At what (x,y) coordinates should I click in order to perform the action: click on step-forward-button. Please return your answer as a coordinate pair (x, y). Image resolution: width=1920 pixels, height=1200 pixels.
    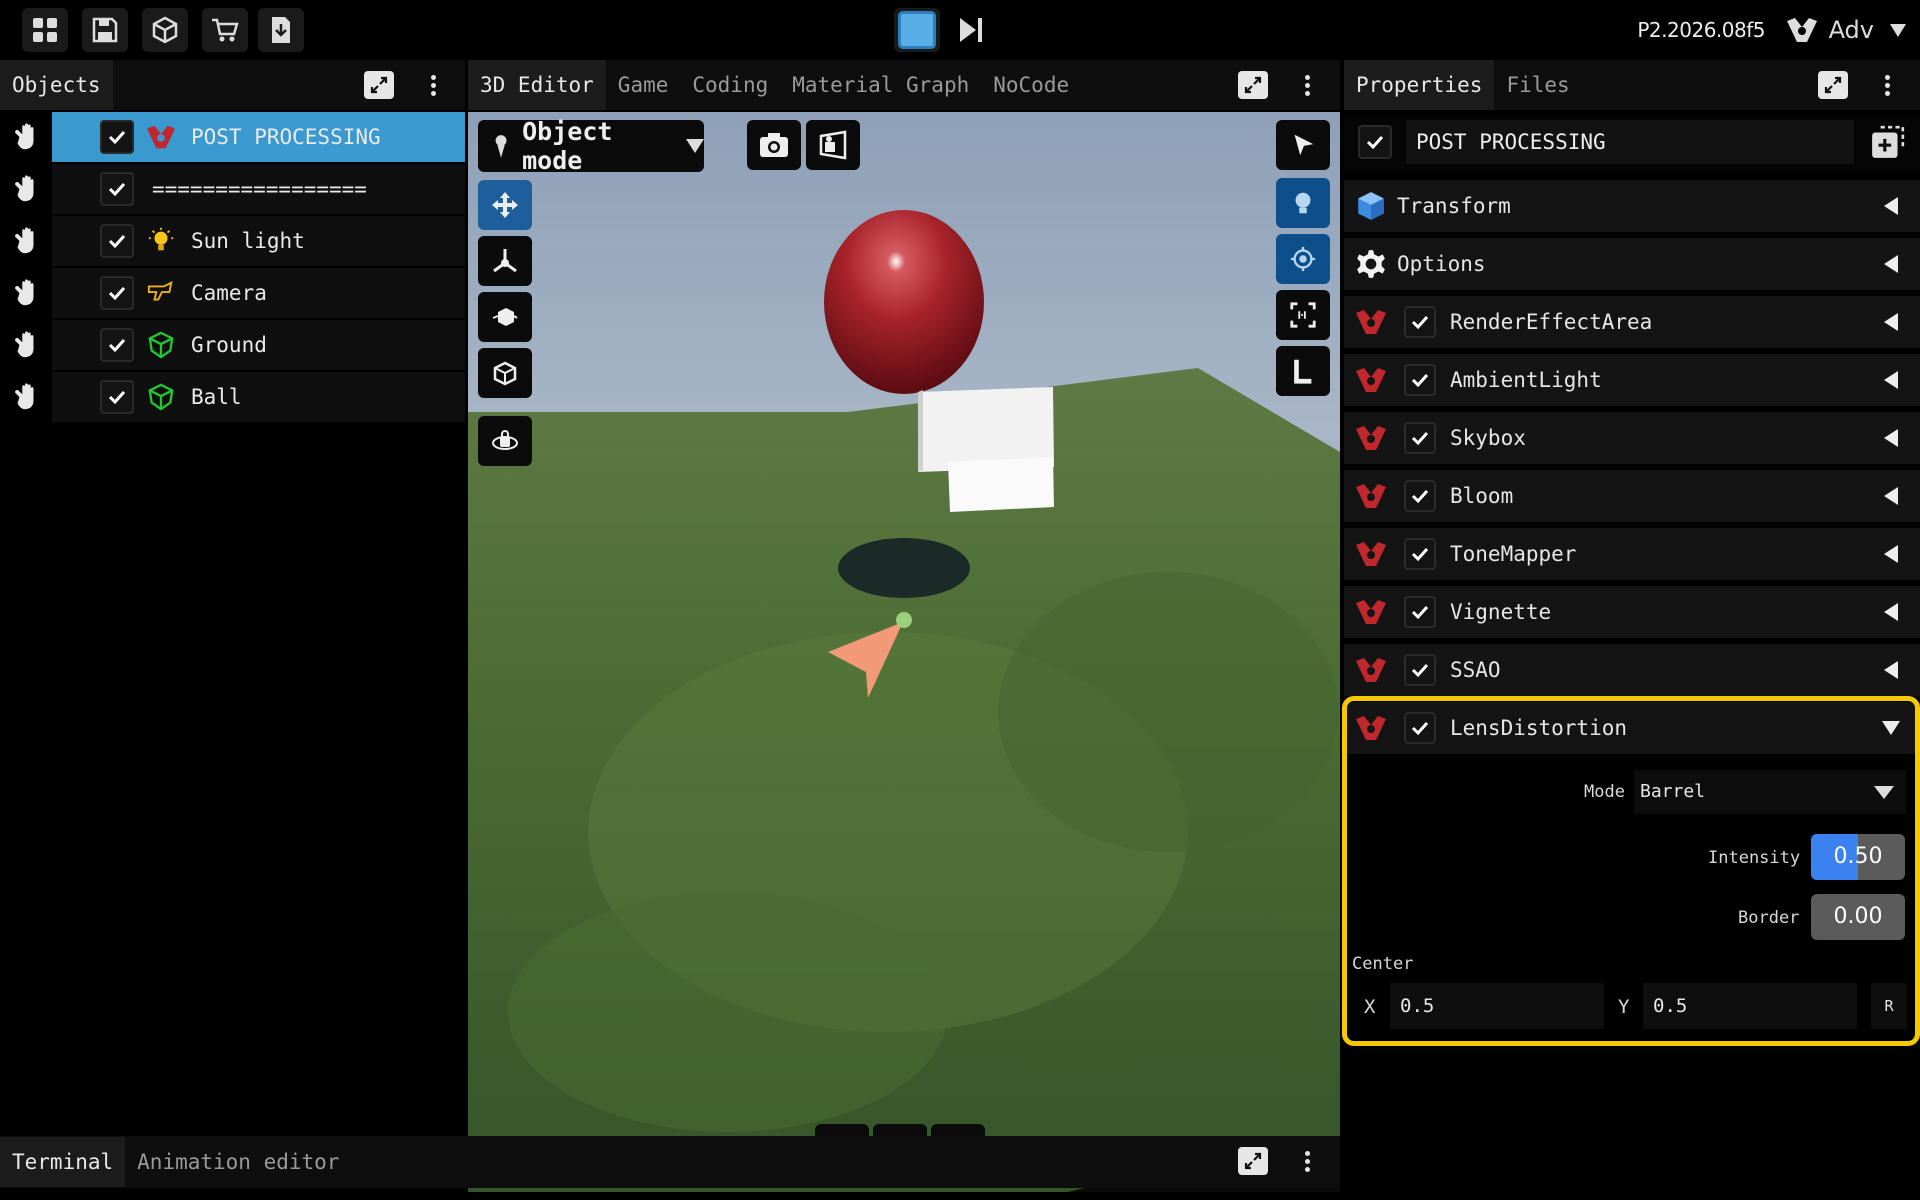
    Looking at the image, I should click on (971, 30).